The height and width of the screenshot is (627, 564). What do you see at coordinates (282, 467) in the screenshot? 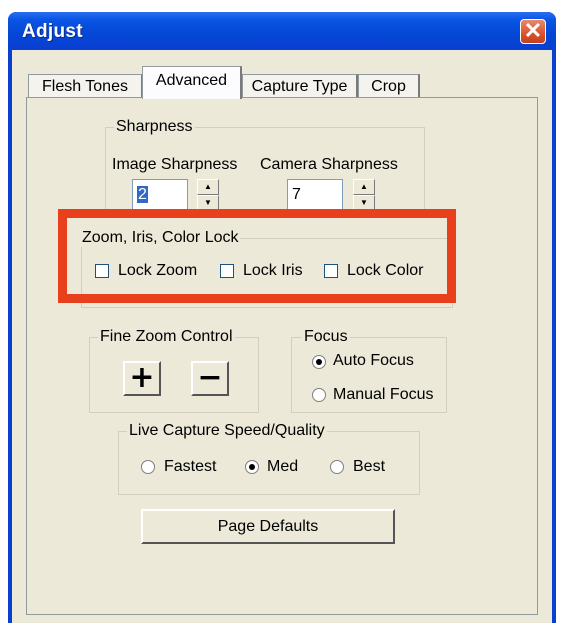
I see `med-label: Med` at bounding box center [282, 467].